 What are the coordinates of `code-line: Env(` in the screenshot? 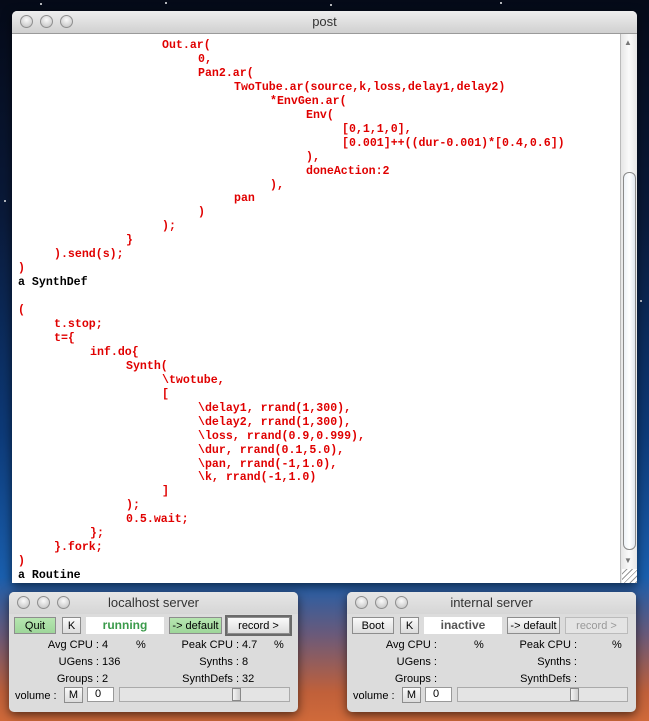 It's located at (320, 115).